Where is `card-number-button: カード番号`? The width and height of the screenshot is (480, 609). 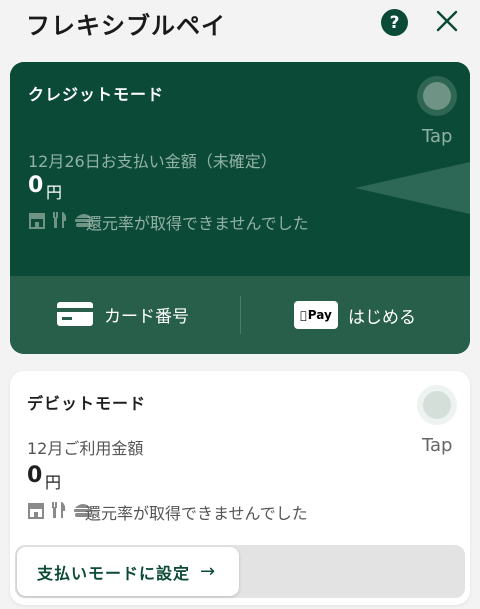 card-number-button: カード番号 is located at coordinates (122, 314).